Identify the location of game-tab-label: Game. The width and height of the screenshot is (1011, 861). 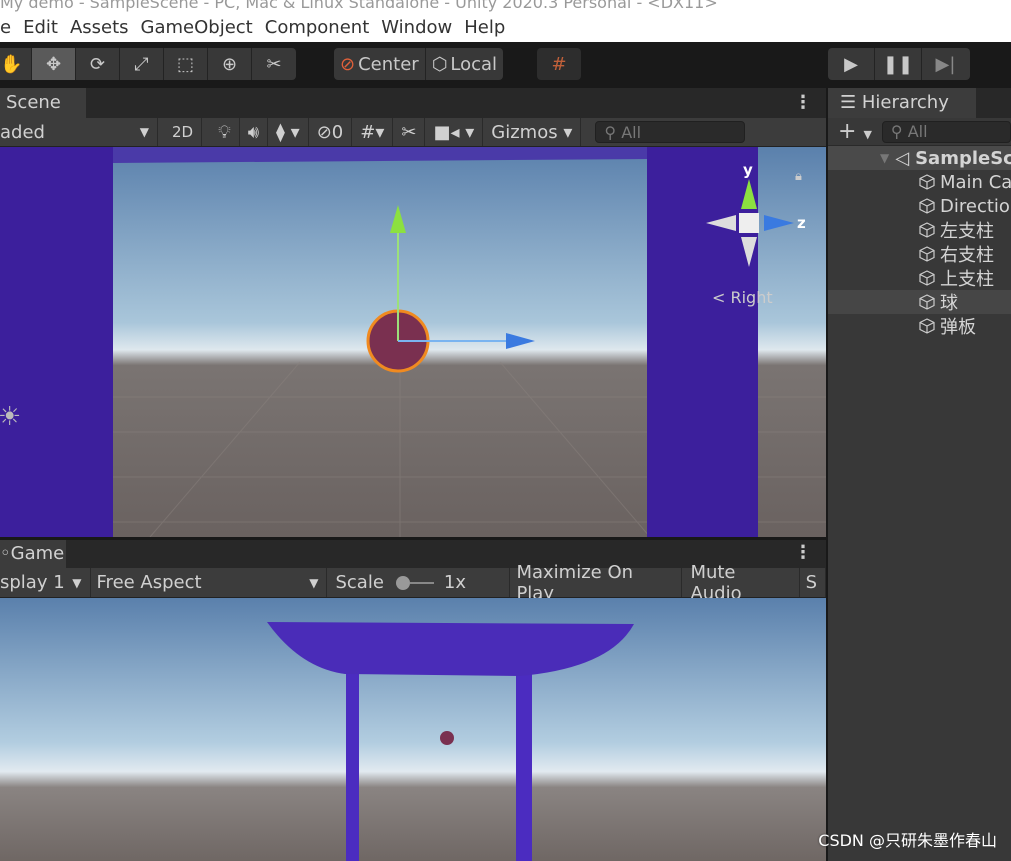
(37, 553).